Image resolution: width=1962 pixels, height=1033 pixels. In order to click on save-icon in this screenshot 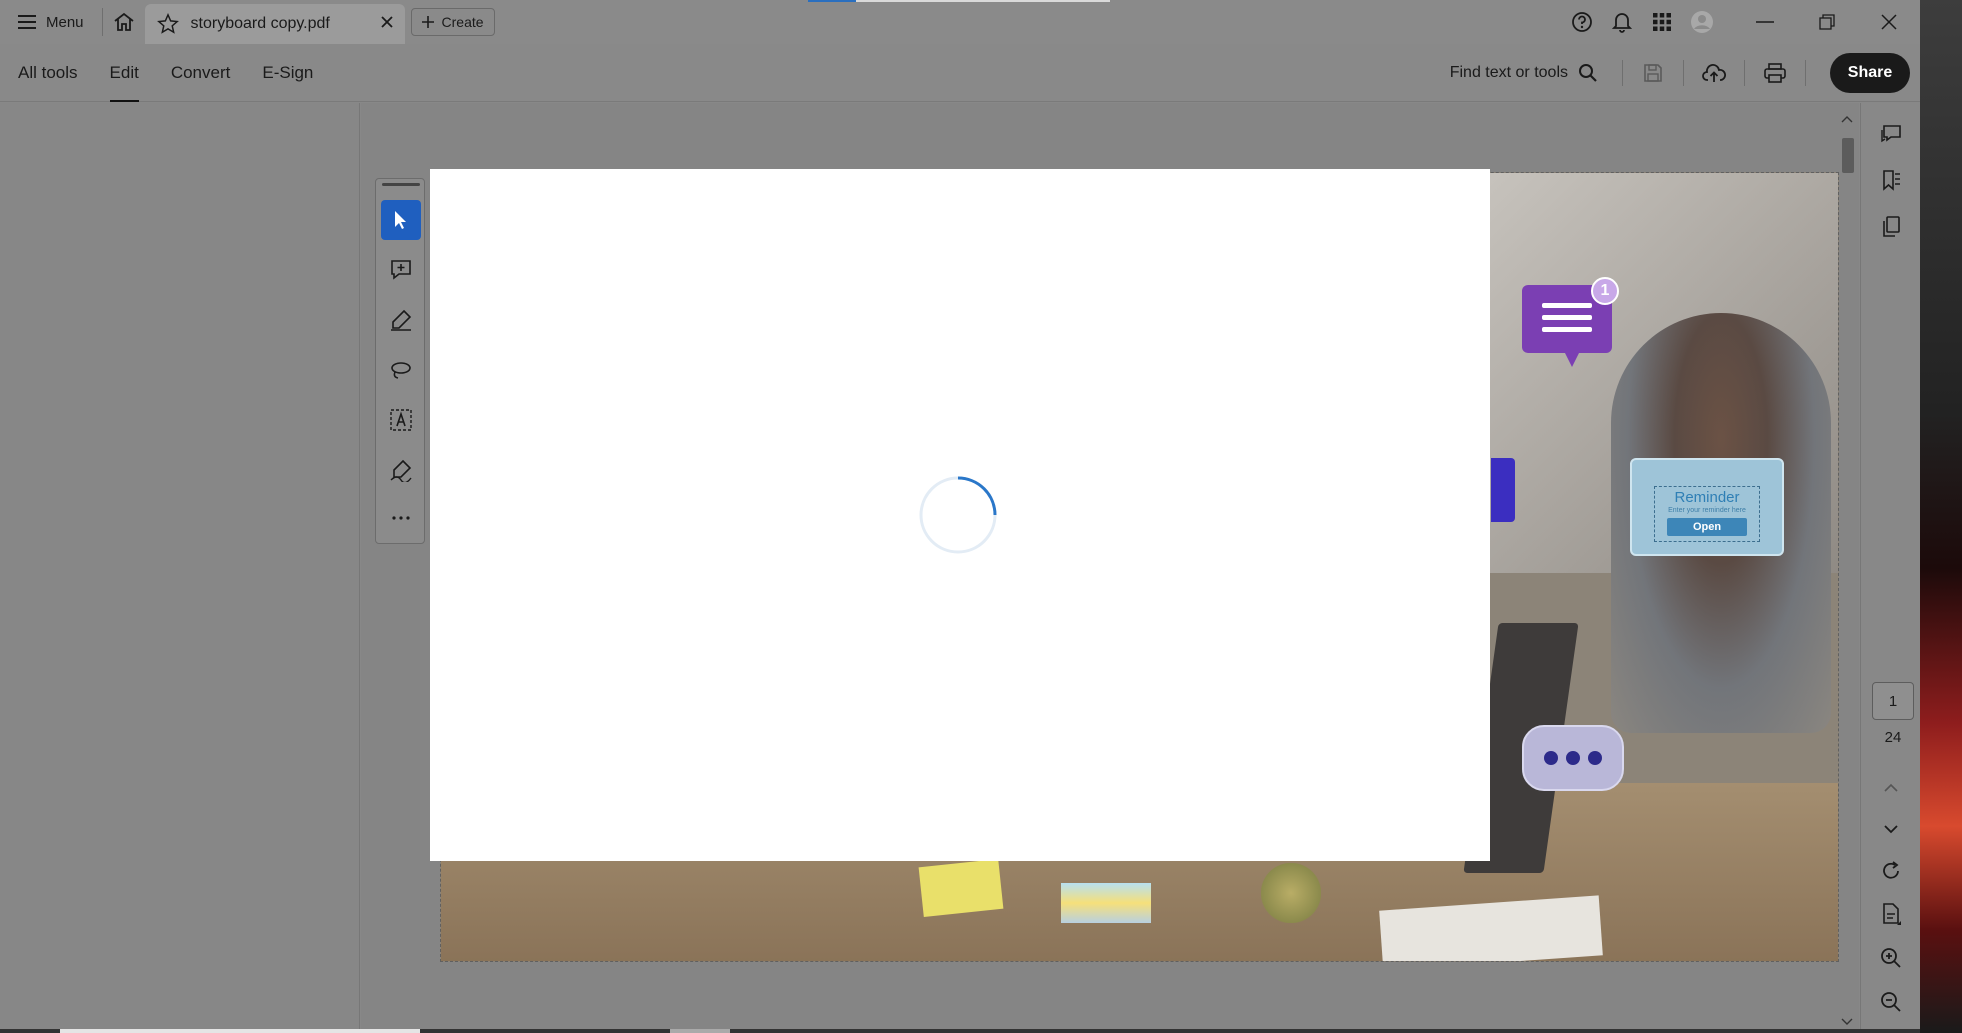, I will do `click(1653, 73)`.